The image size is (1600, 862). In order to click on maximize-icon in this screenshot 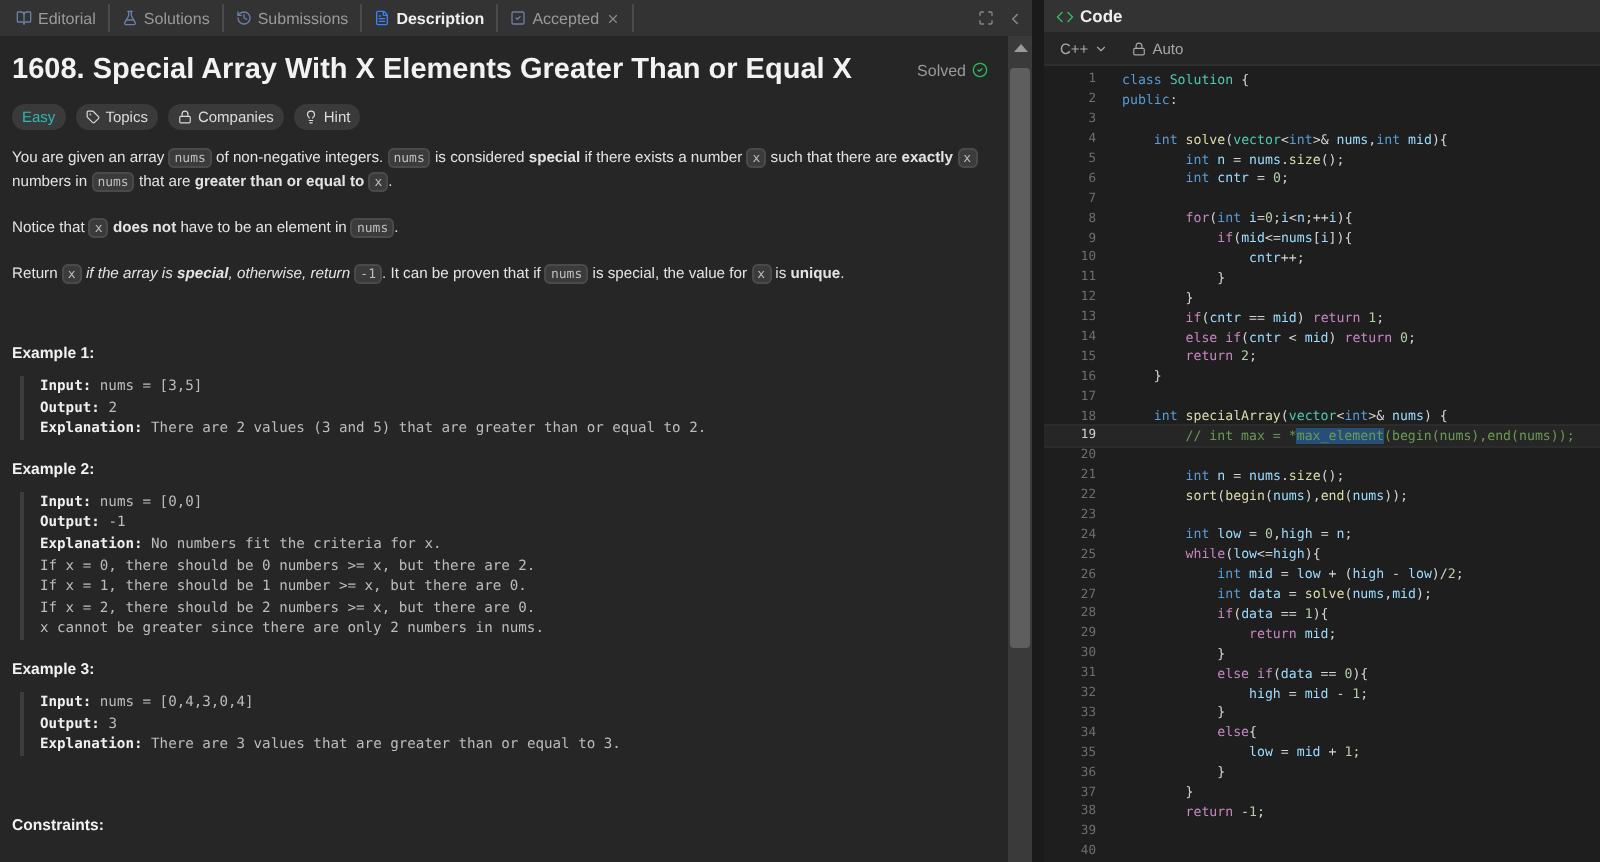, I will do `click(986, 18)`.